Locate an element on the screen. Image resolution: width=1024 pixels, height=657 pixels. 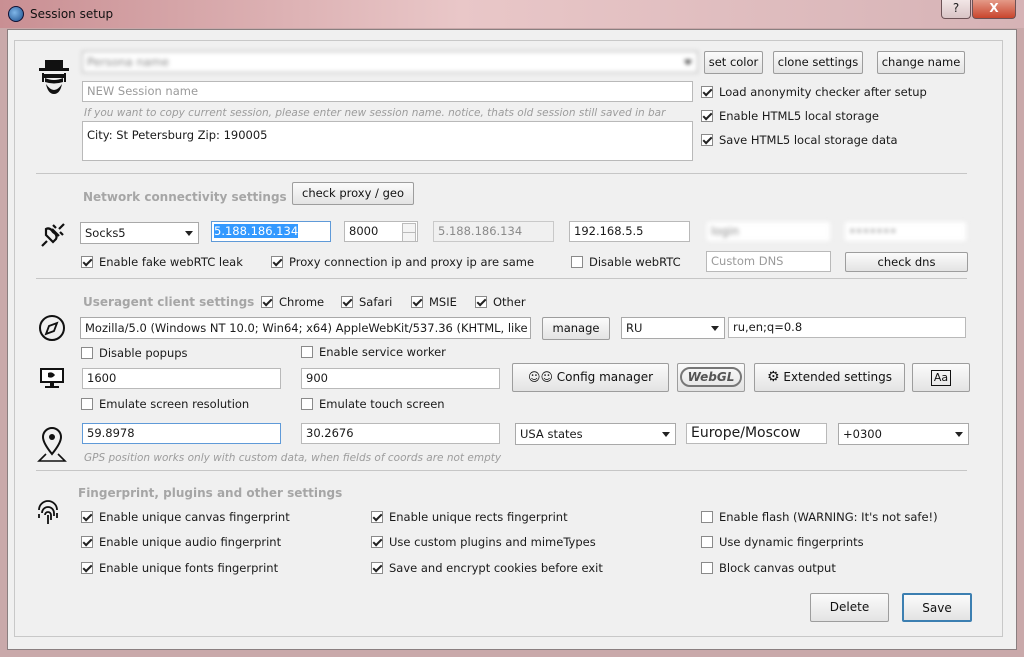
new-session-name-input: NEW Session name is located at coordinates (387, 91).